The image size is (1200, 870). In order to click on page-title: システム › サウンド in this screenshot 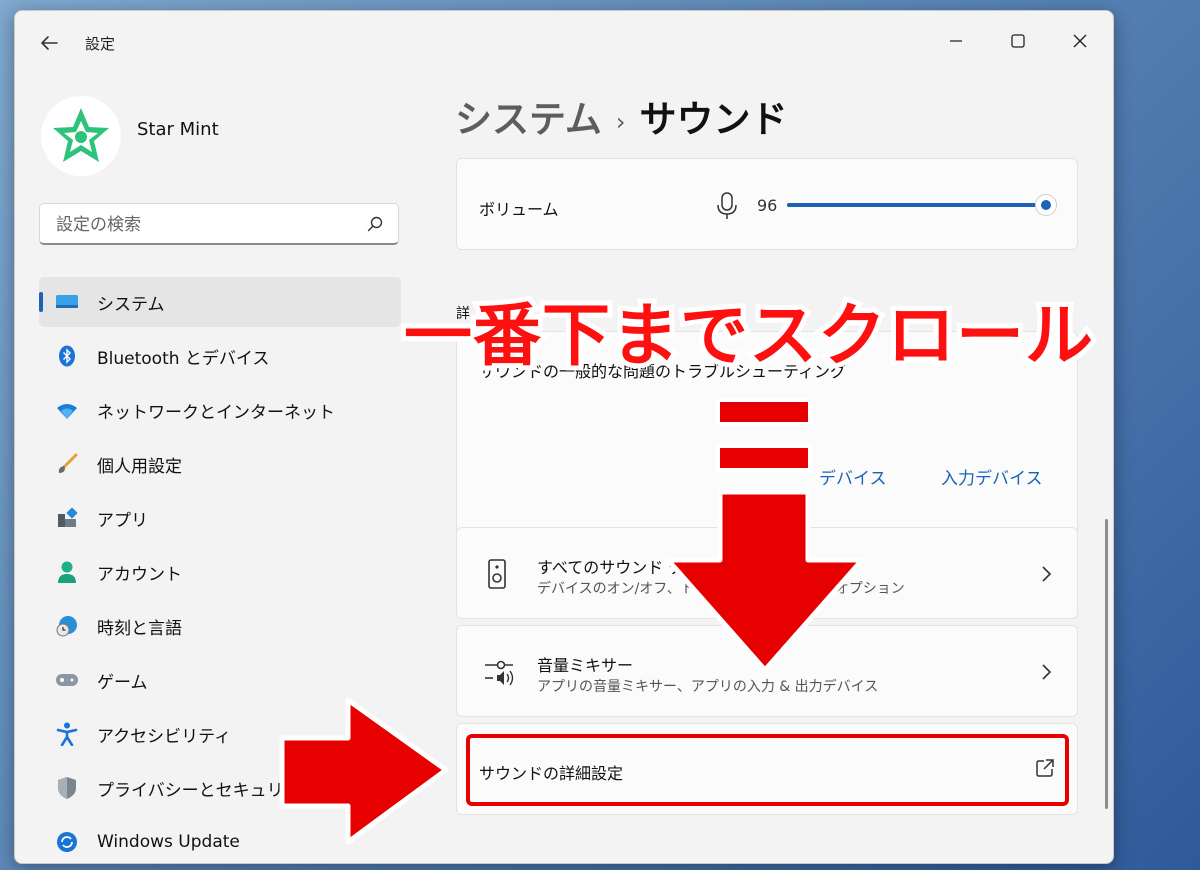, I will do `click(621, 116)`.